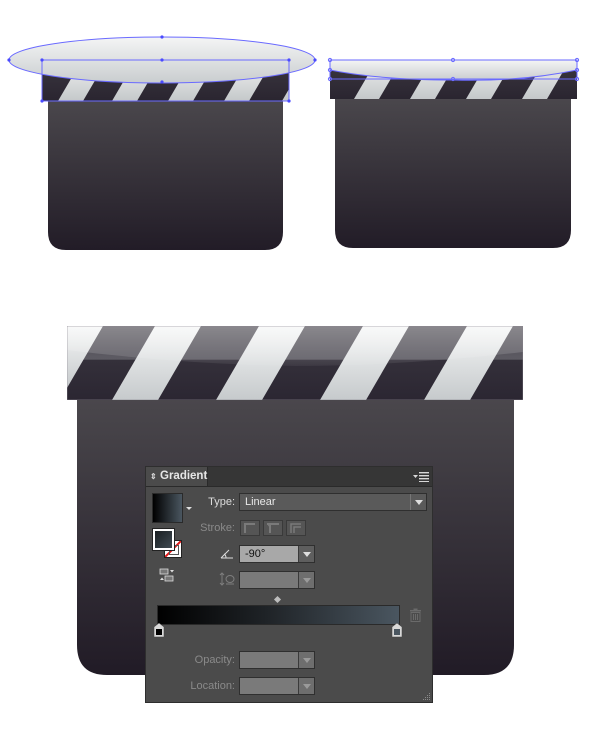 The height and width of the screenshot is (735, 600). What do you see at coordinates (415, 615) in the screenshot?
I see `delete-stop-icon` at bounding box center [415, 615].